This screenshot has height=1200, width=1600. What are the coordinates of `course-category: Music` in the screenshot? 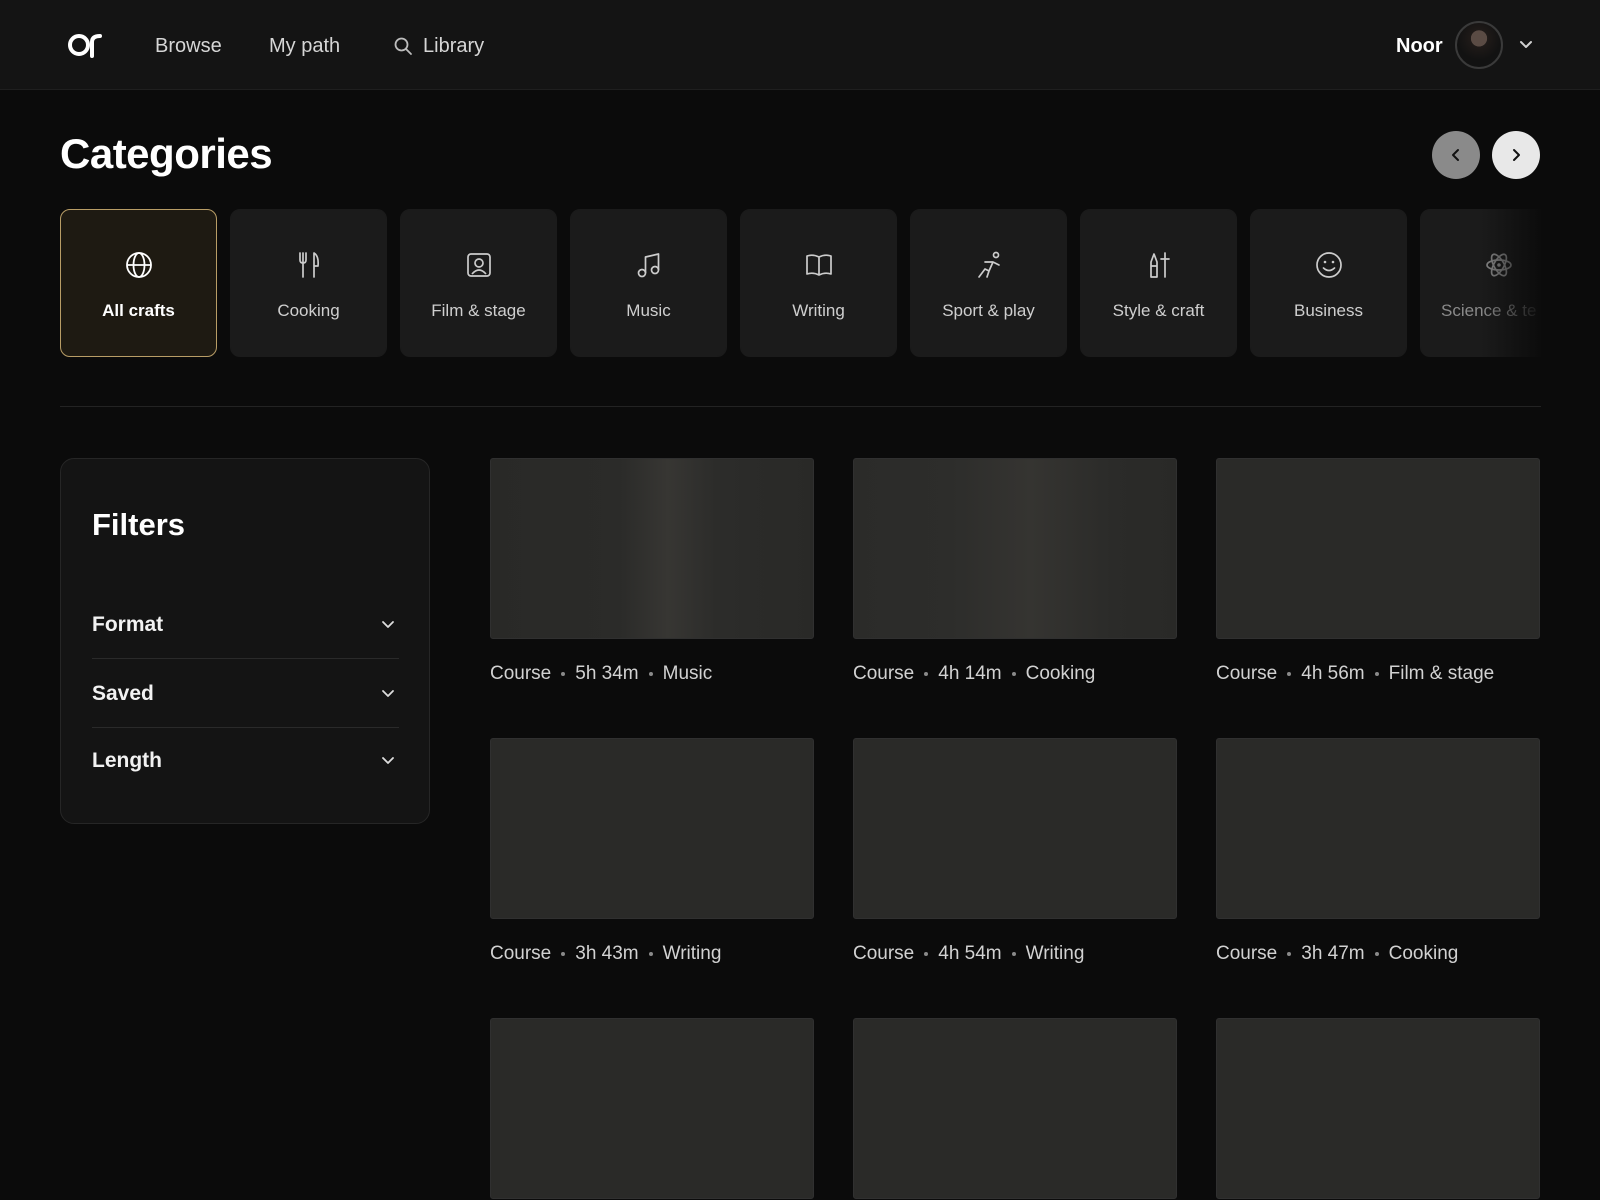 It's located at (687, 673).